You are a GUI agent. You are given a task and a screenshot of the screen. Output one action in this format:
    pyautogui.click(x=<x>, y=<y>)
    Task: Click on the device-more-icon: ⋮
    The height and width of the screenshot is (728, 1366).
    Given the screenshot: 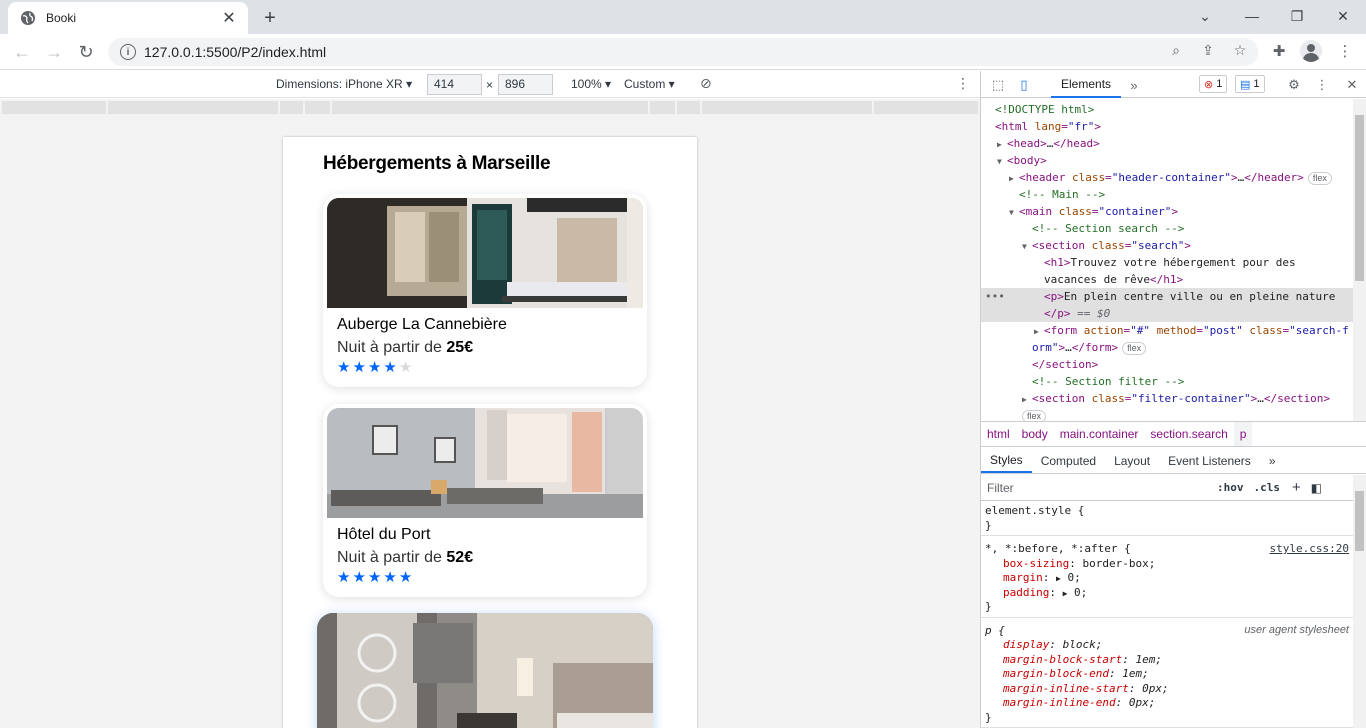 What is the action you would take?
    pyautogui.click(x=963, y=83)
    